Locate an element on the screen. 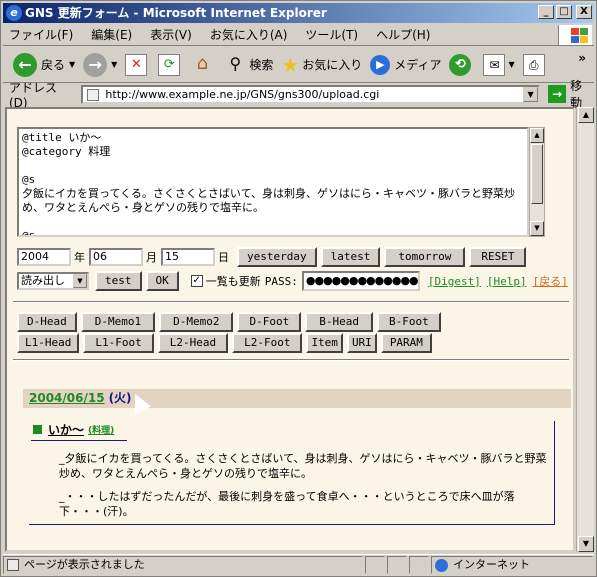  back-button: ← 戻る ▼ is located at coordinates (44, 64).